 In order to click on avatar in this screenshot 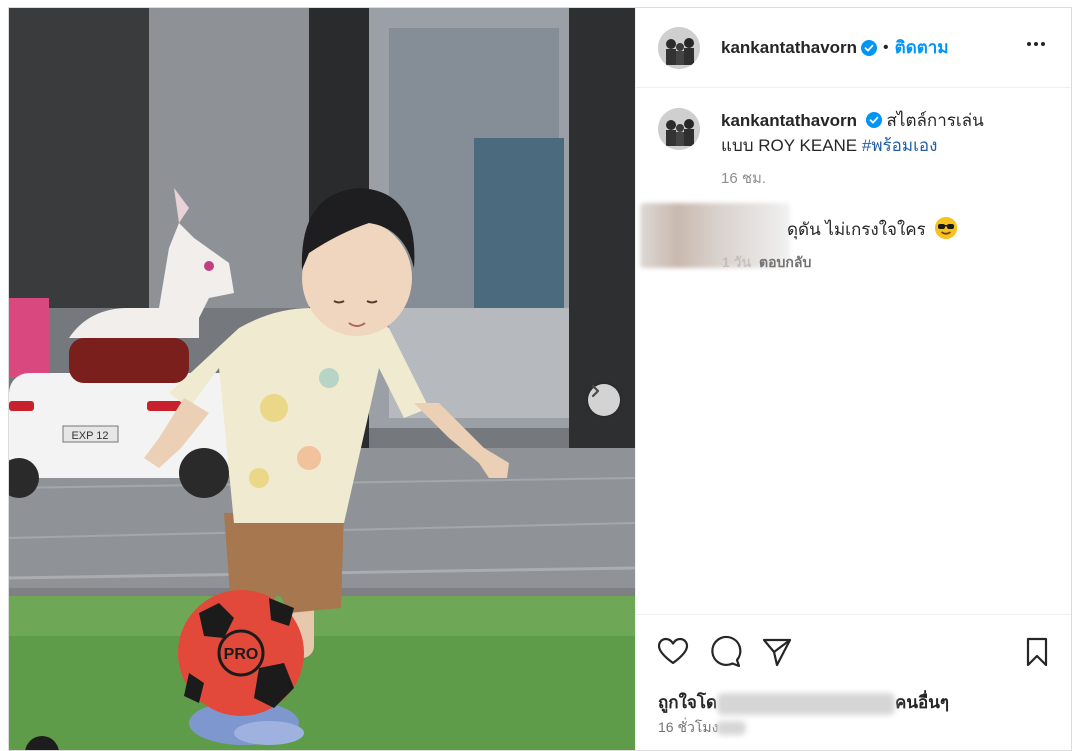, I will do `click(679, 47)`.